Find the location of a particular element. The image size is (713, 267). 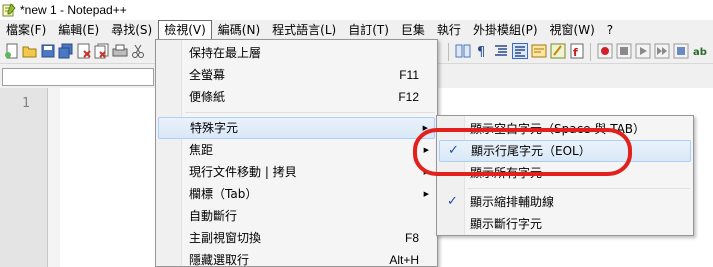

run-macro-multiple-icon is located at coordinates (662, 51).